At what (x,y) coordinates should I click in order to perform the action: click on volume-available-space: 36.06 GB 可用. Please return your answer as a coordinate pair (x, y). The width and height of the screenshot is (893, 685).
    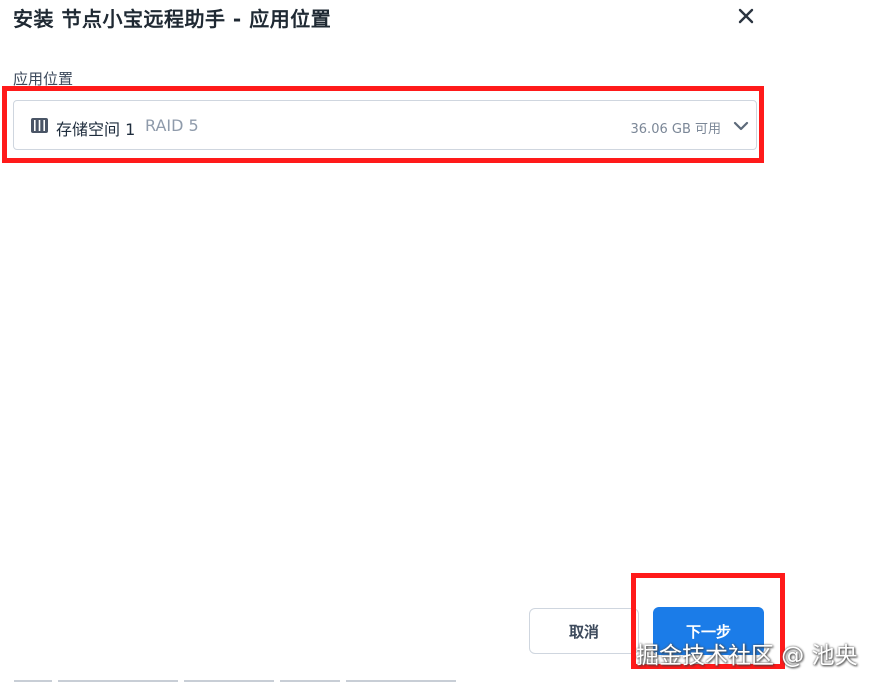
    Looking at the image, I should click on (675, 129).